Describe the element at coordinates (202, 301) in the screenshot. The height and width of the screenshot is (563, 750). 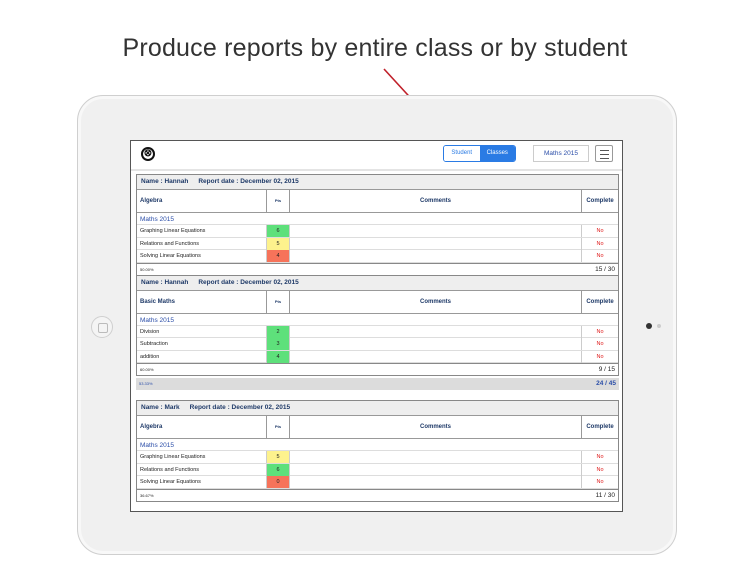
I see `subject-header: Basic Maths` at that location.